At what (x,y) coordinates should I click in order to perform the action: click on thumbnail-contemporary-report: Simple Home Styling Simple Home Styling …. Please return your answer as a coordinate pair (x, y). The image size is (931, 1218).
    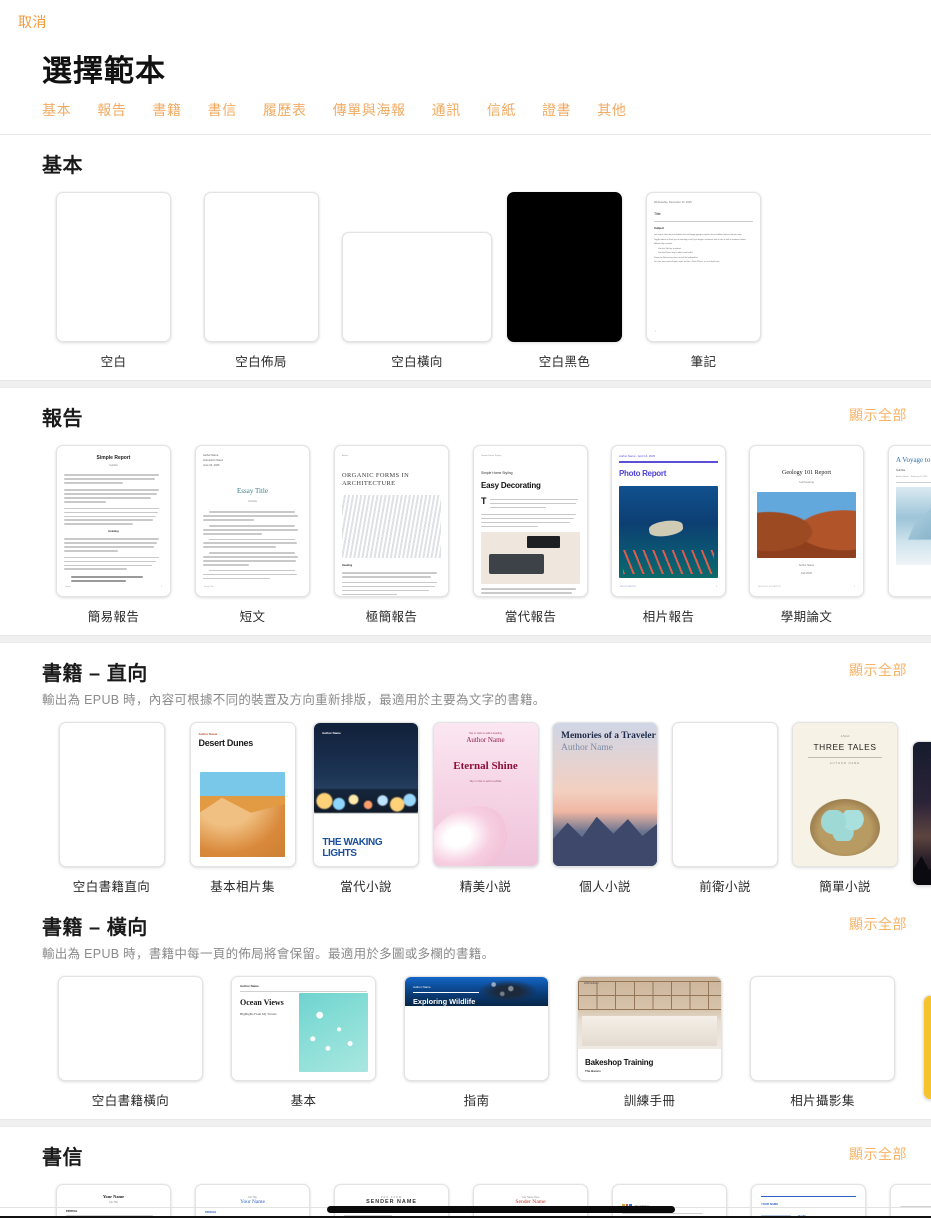
    Looking at the image, I should click on (530, 521).